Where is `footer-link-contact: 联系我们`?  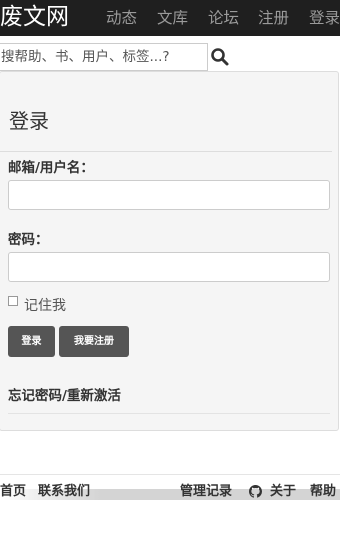 footer-link-contact: 联系我们 is located at coordinates (64, 492).